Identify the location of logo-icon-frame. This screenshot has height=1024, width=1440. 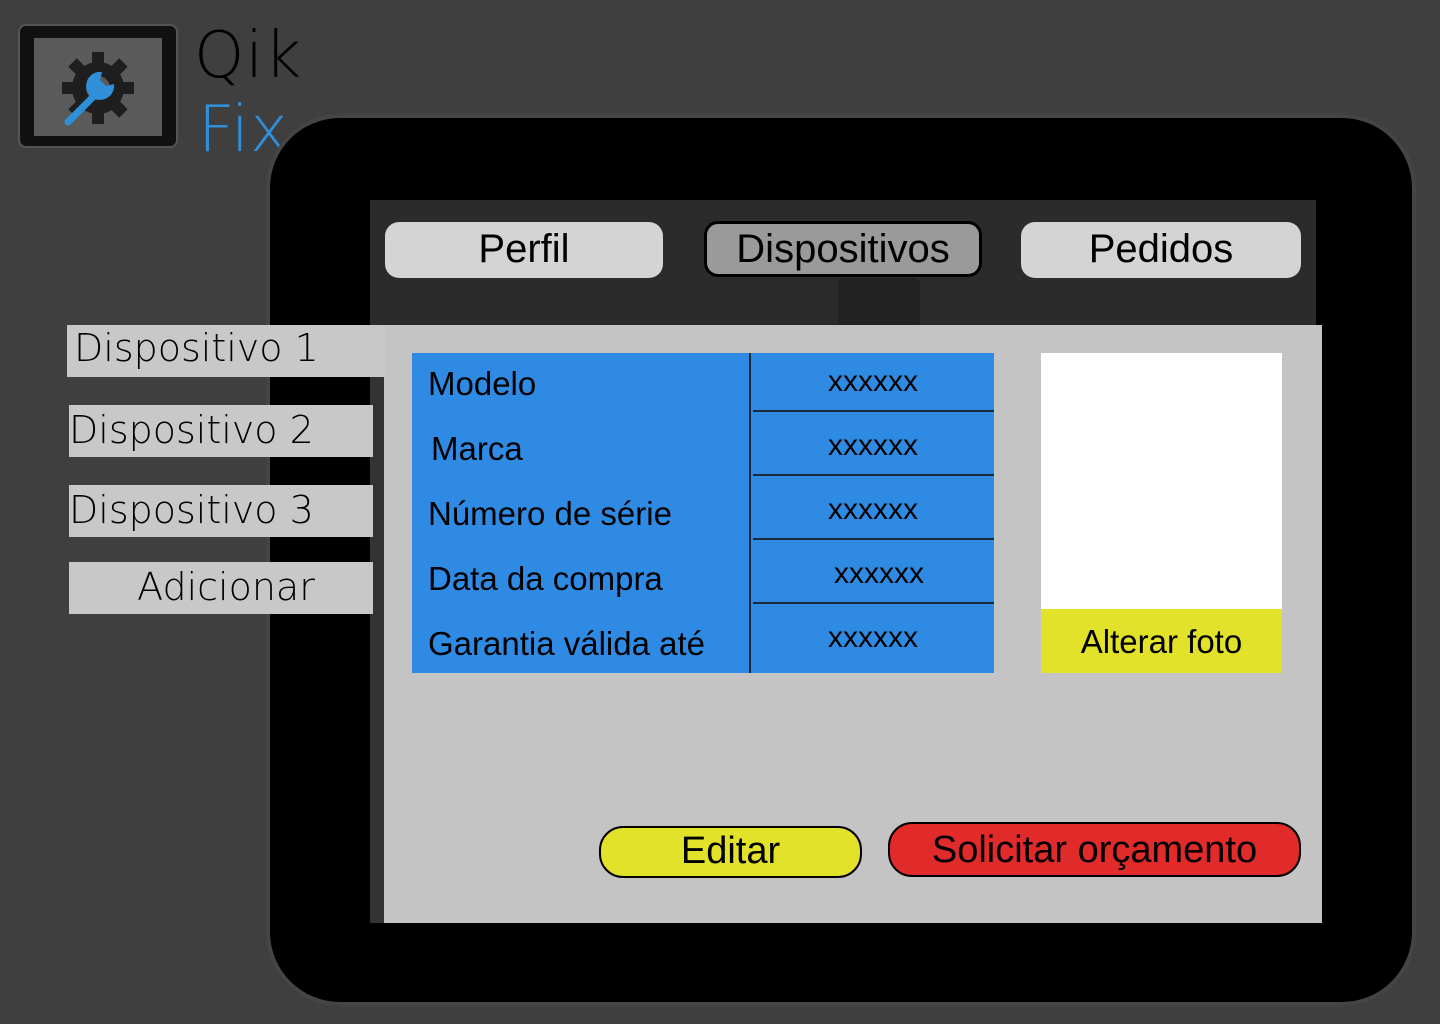
(98, 87).